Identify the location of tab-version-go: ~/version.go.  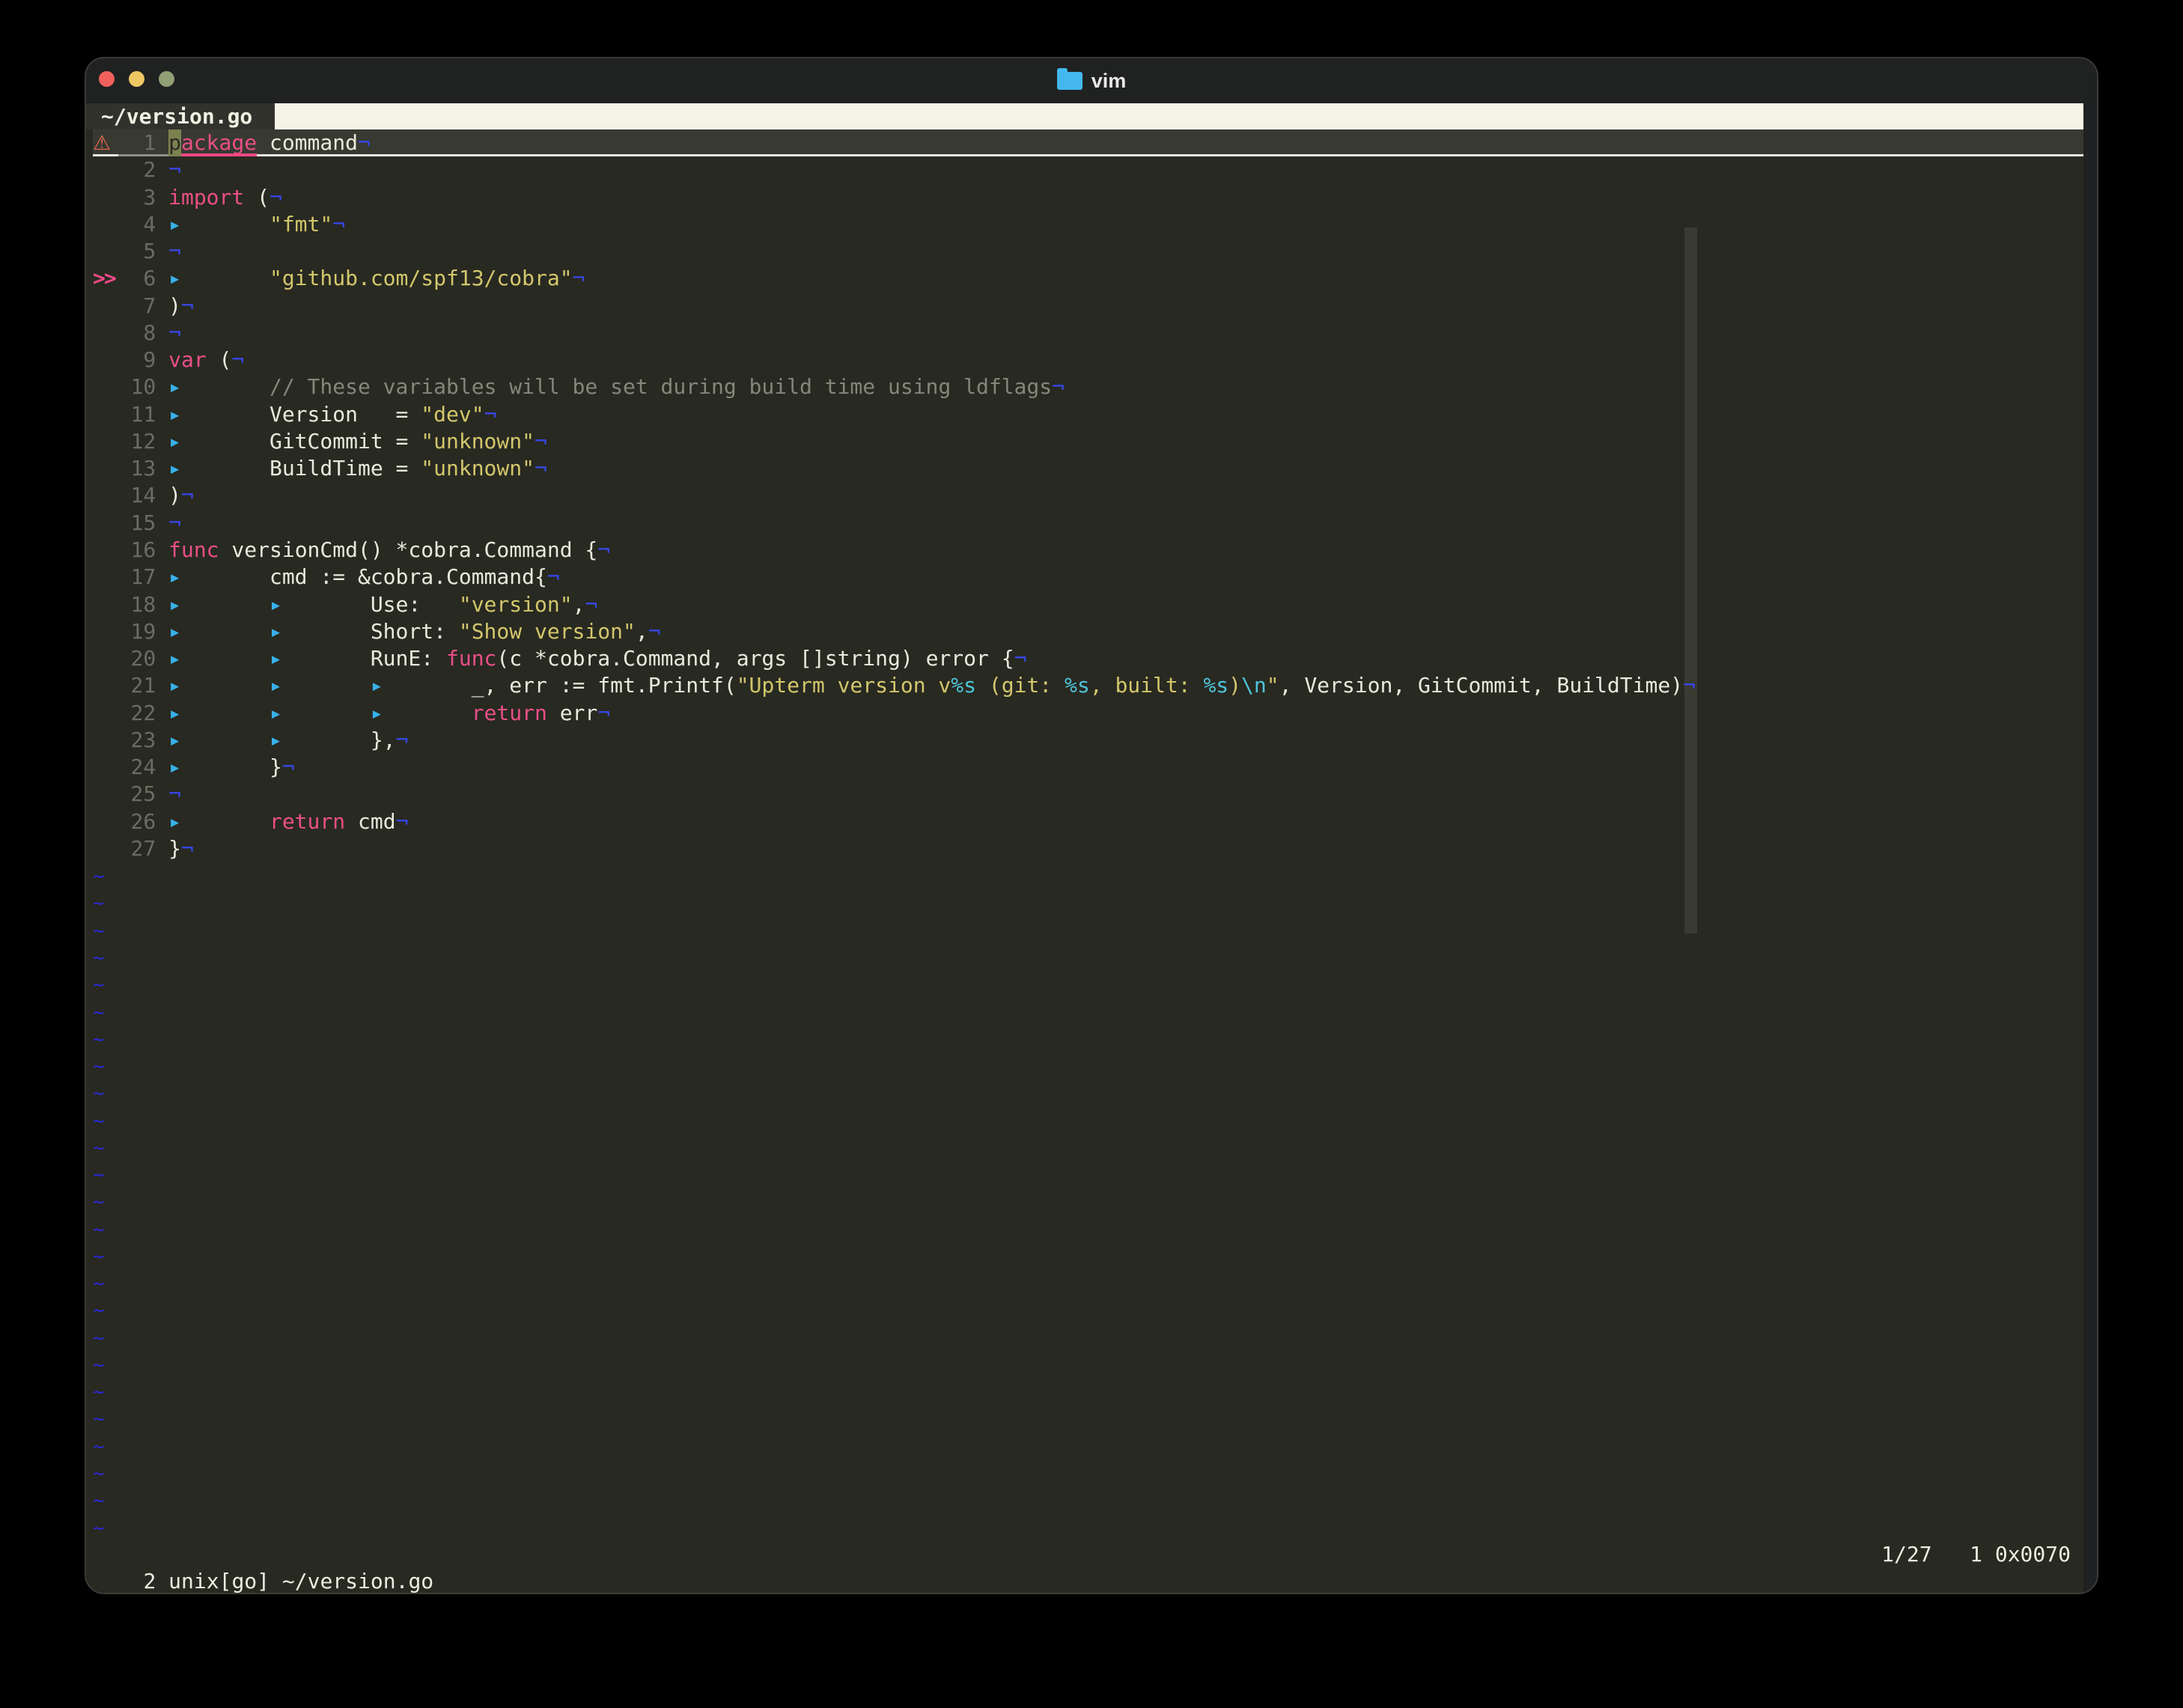
(181, 116).